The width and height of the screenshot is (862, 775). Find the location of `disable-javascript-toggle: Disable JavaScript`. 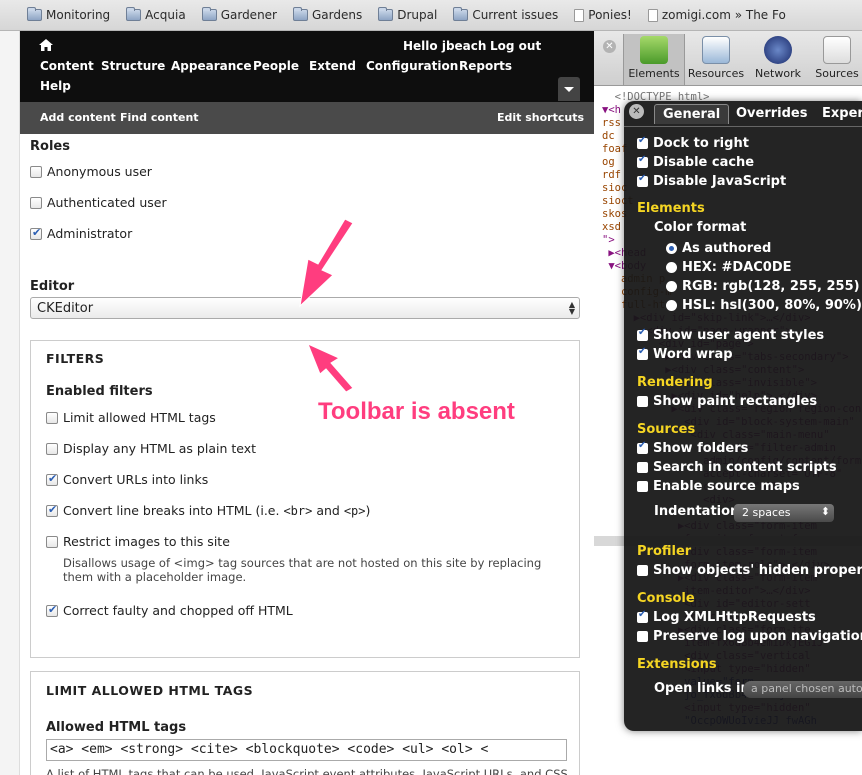

disable-javascript-toggle: Disable JavaScript is located at coordinates (712, 181).